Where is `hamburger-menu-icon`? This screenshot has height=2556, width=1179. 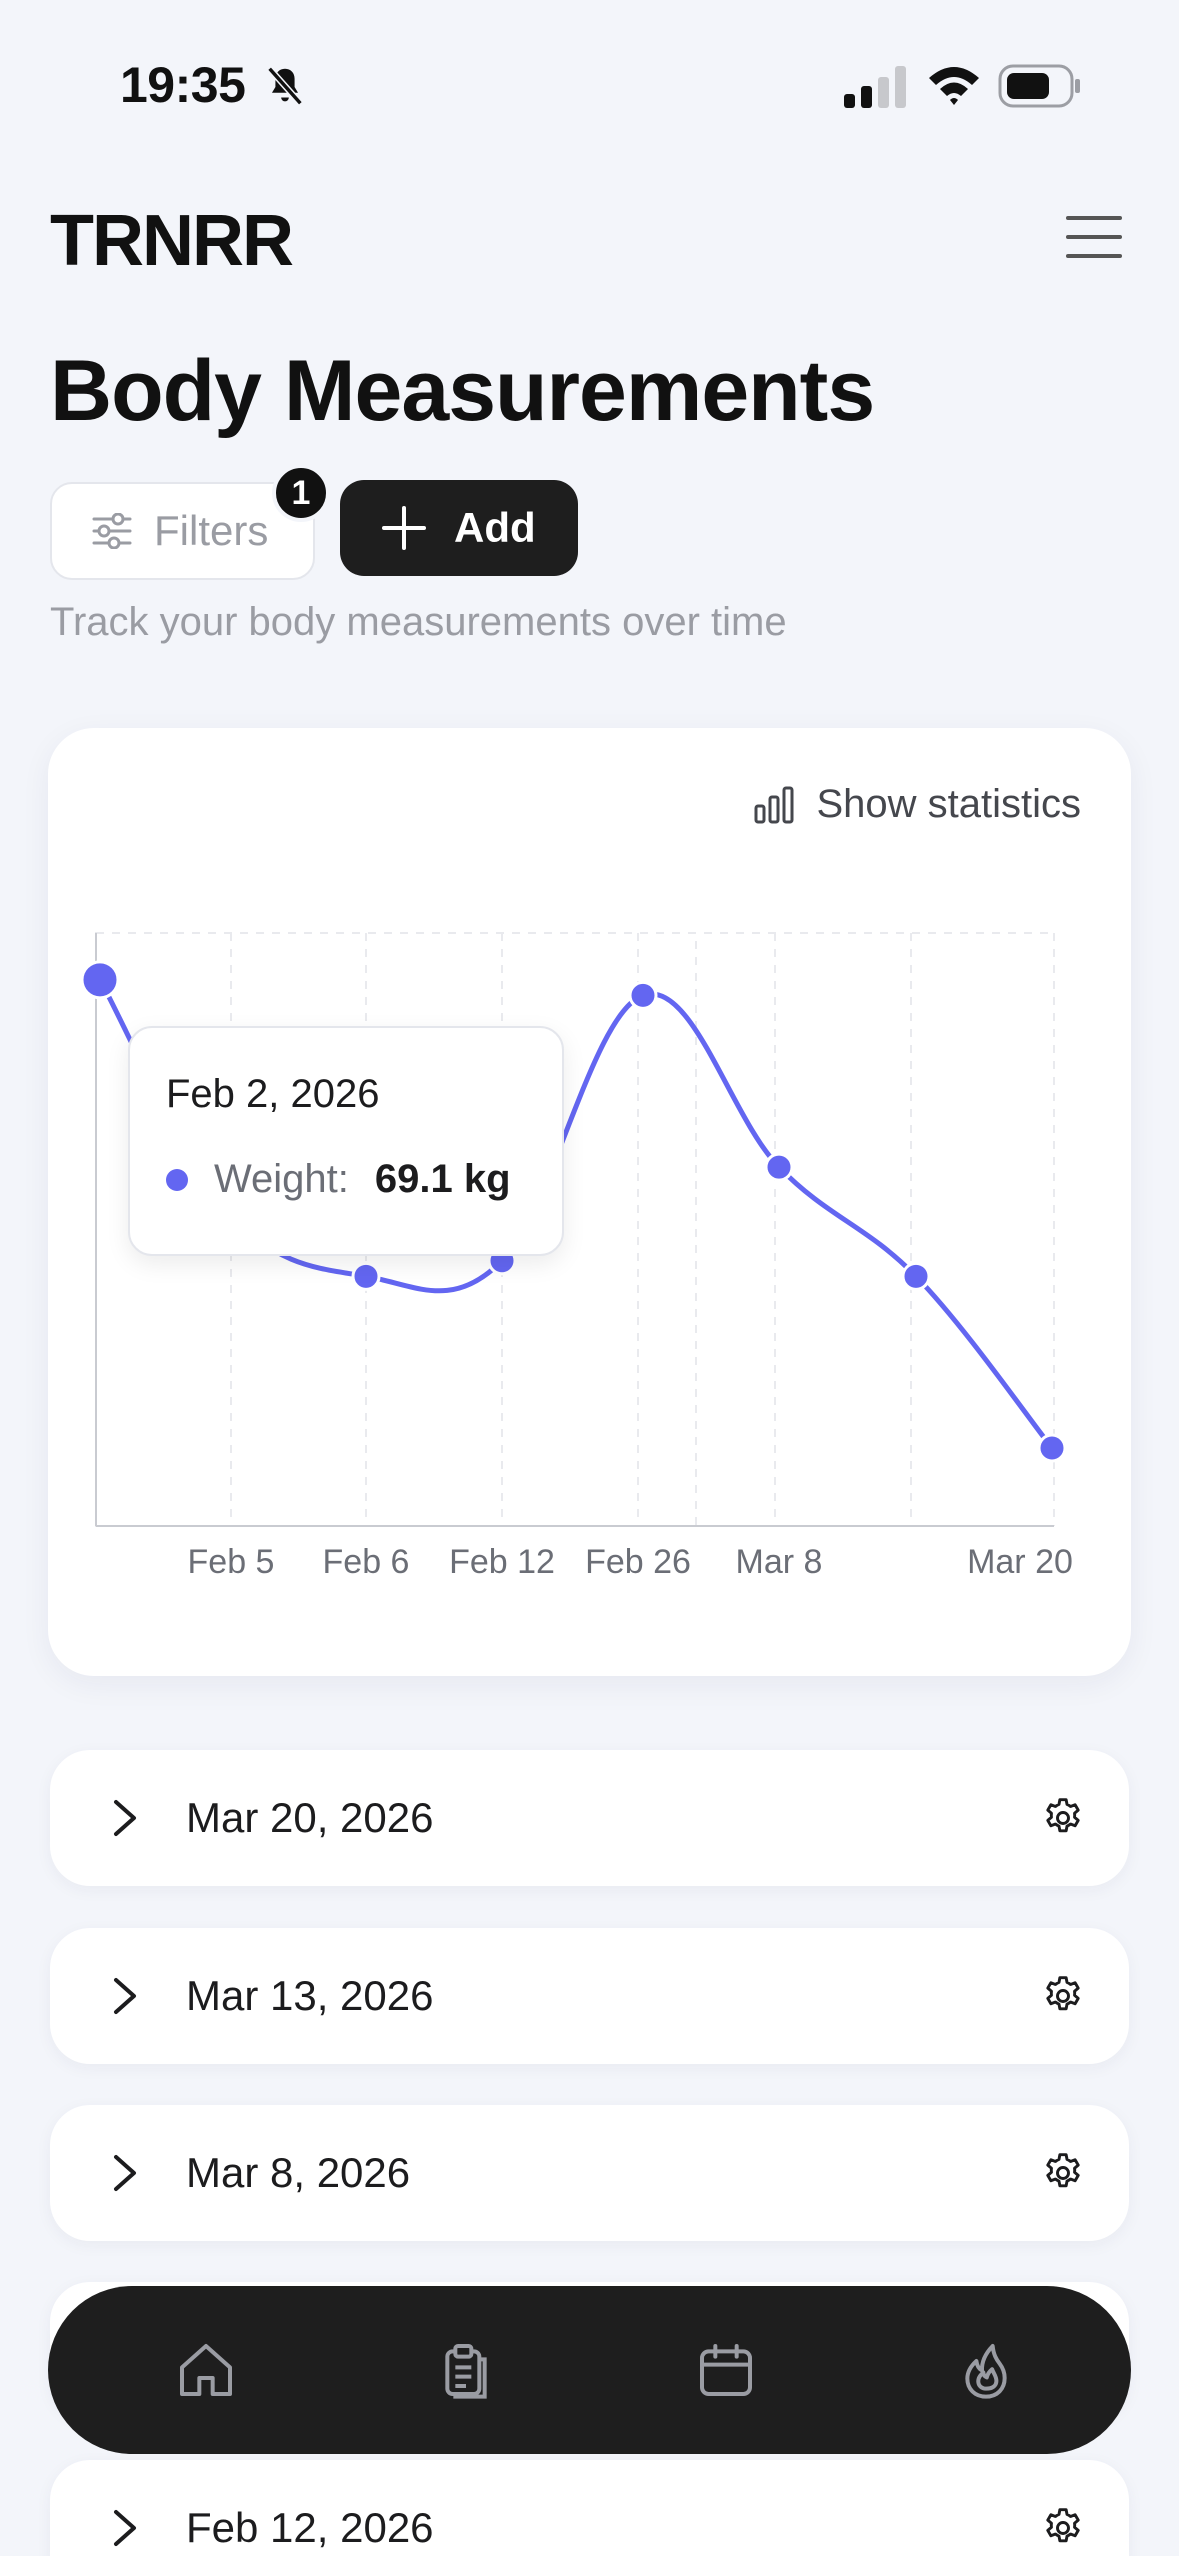
hamburger-menu-icon is located at coordinates (1094, 237).